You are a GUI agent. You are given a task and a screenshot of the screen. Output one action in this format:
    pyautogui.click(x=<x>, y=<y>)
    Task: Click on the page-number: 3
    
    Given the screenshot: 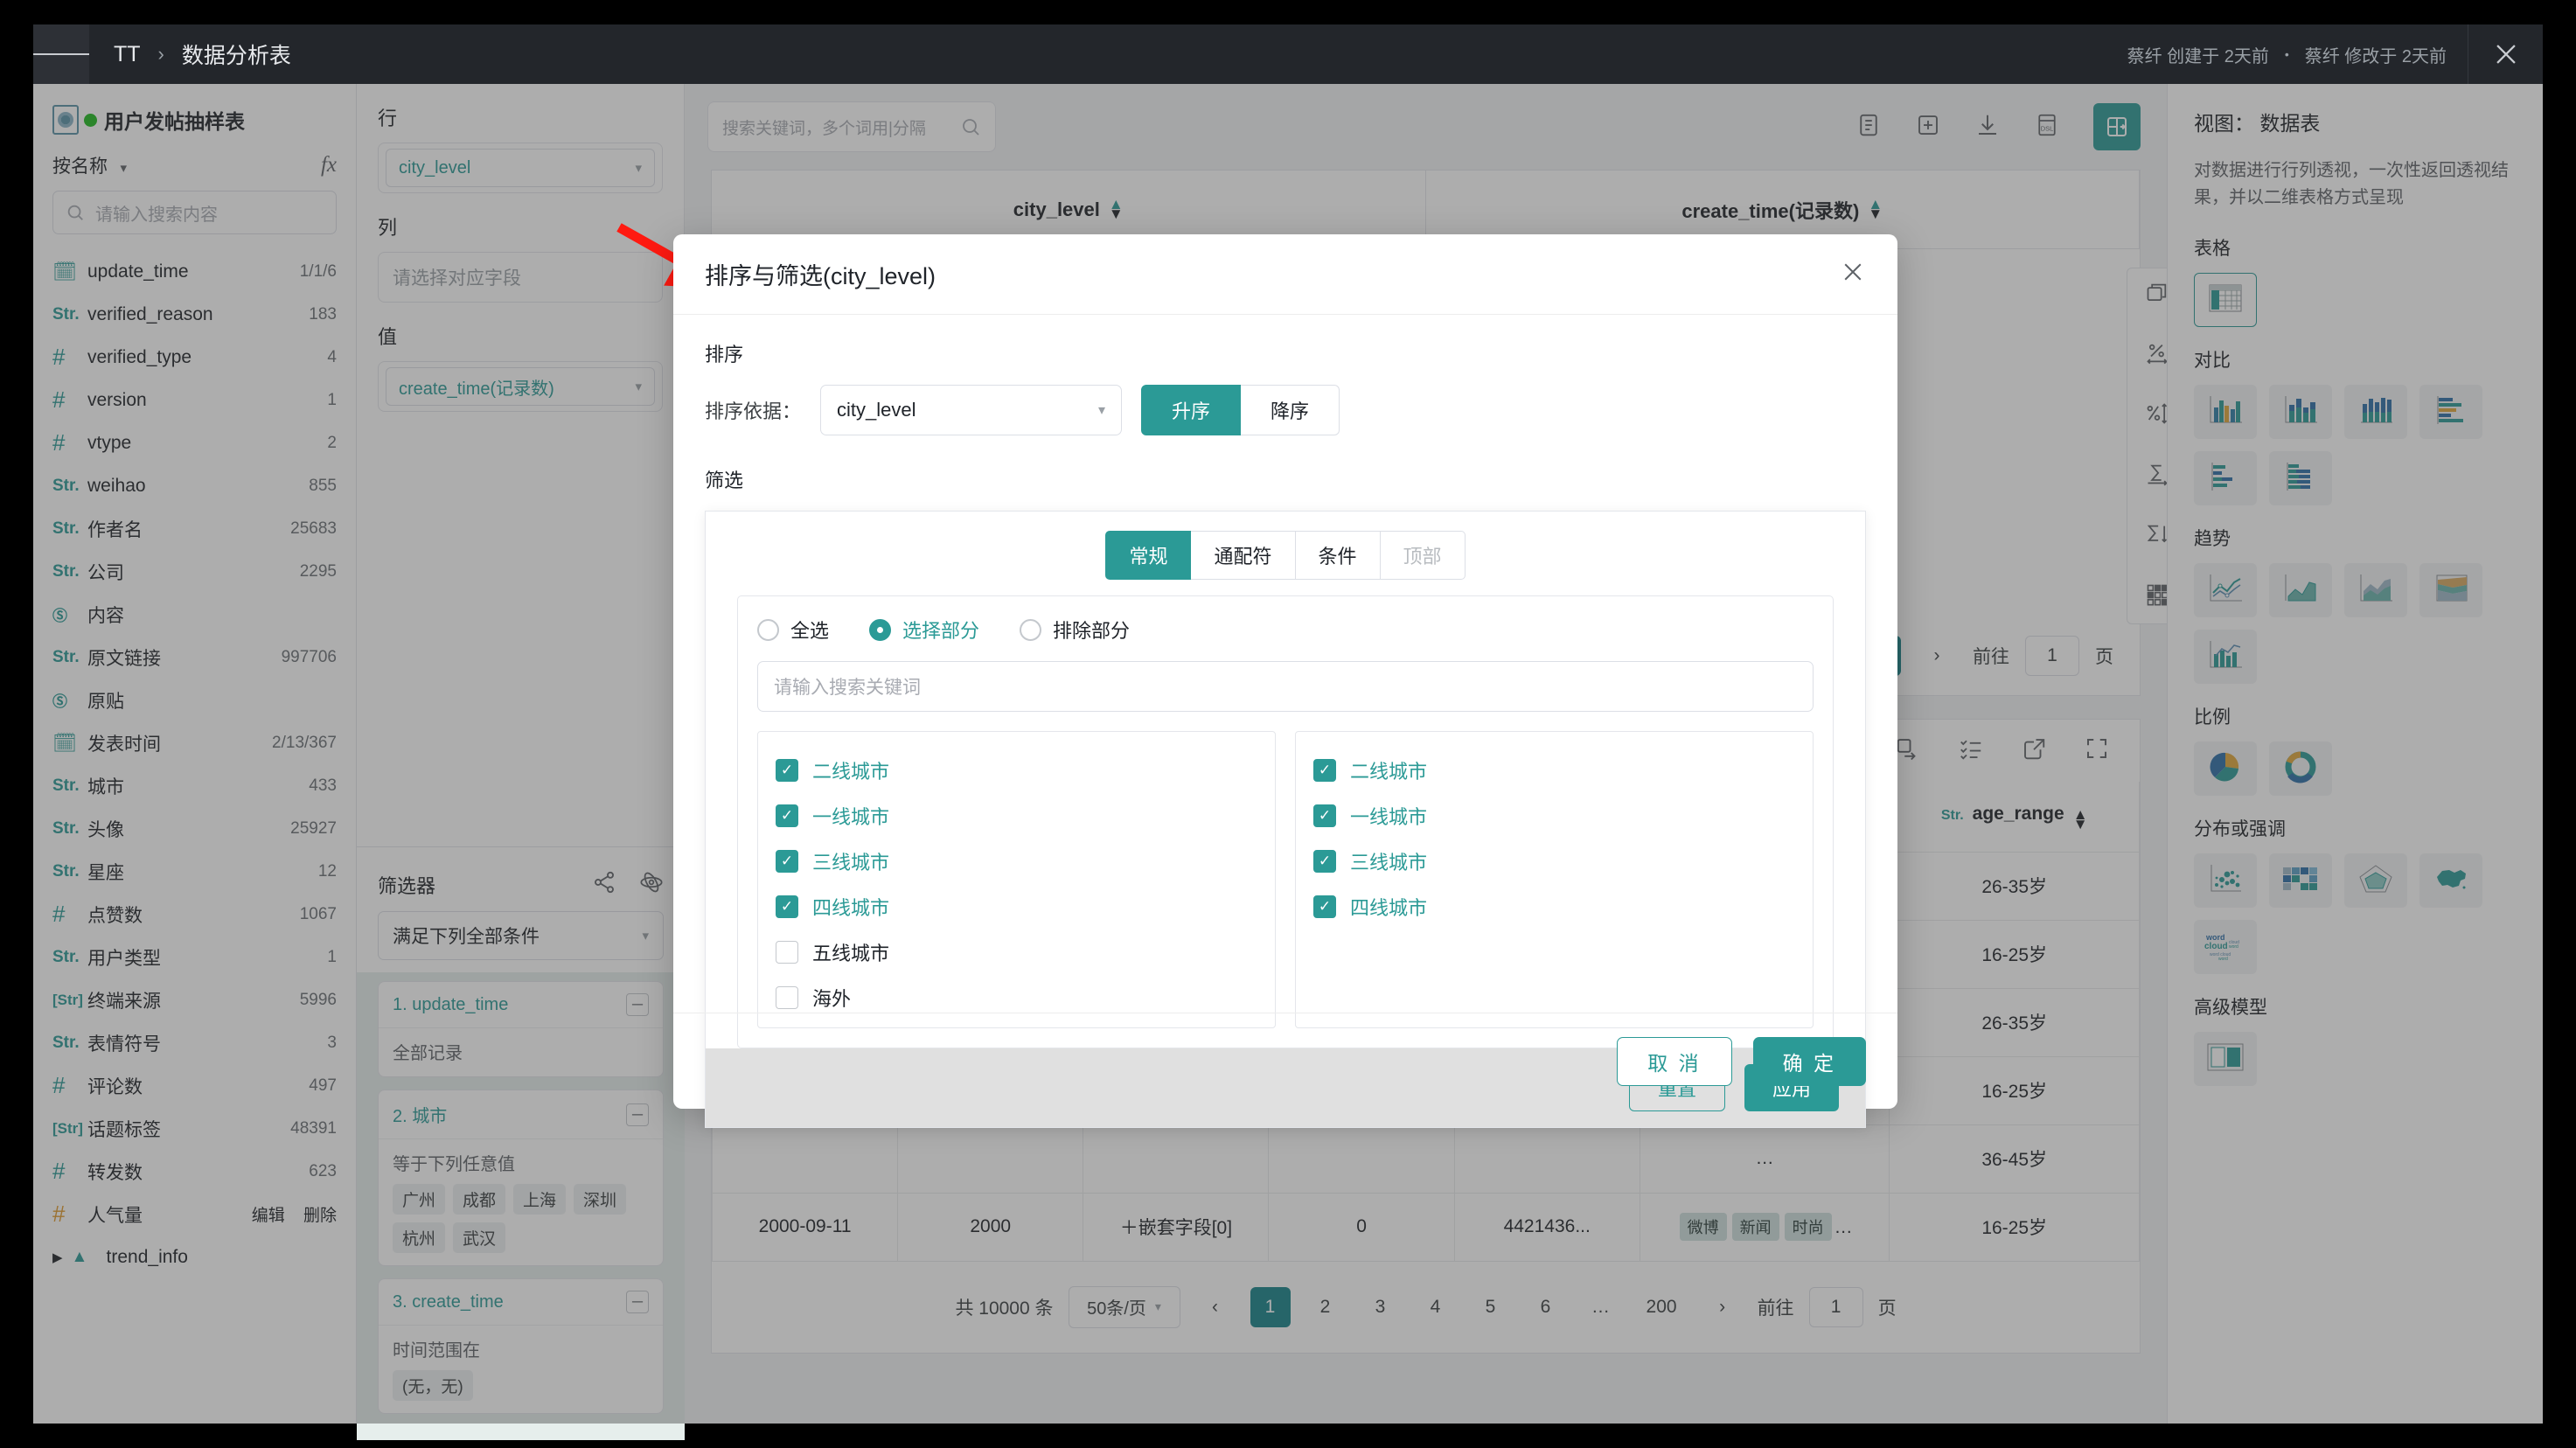 What is the action you would take?
    pyautogui.click(x=1381, y=1307)
    